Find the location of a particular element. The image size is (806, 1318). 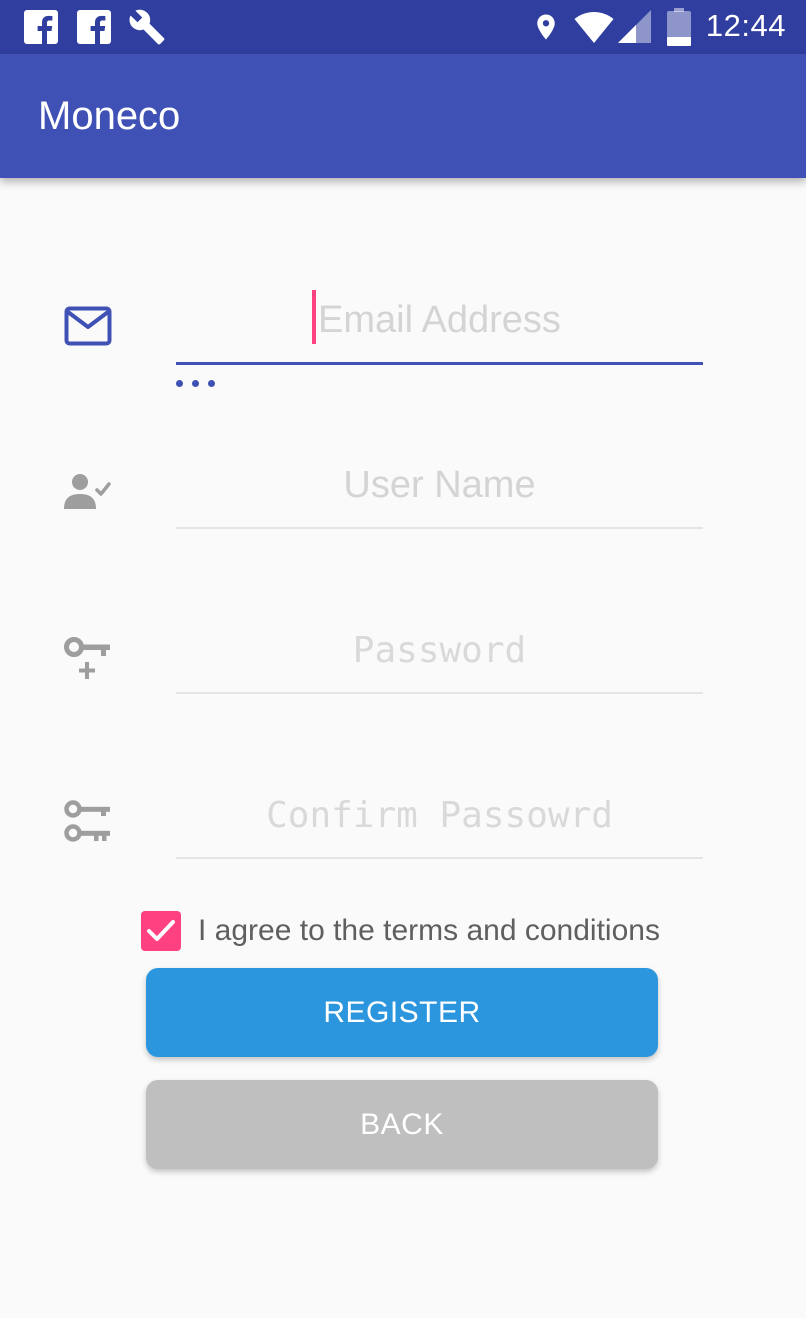

signal-icon is located at coordinates (634, 26).